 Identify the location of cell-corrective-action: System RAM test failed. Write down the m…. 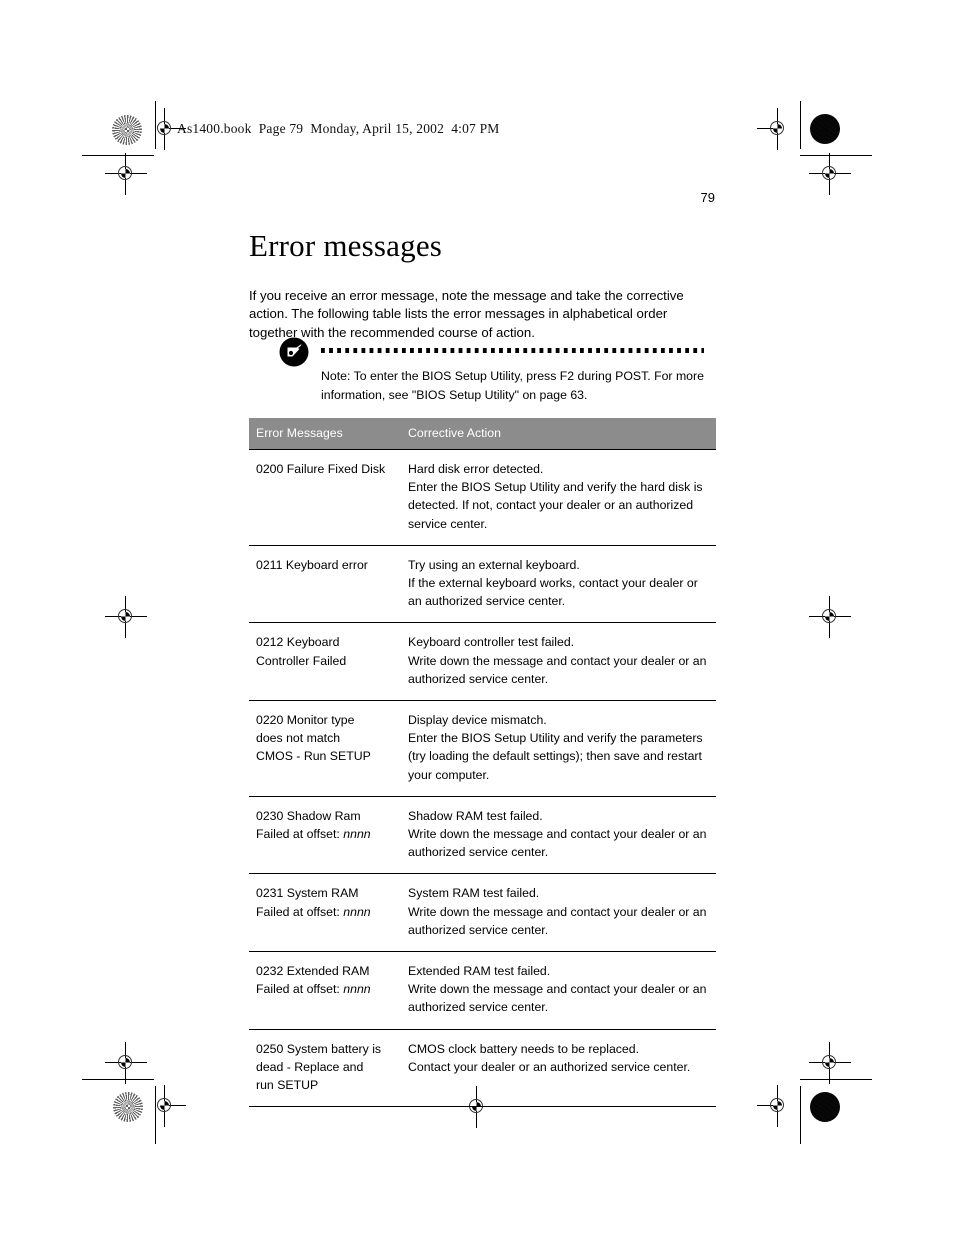
(557, 913).